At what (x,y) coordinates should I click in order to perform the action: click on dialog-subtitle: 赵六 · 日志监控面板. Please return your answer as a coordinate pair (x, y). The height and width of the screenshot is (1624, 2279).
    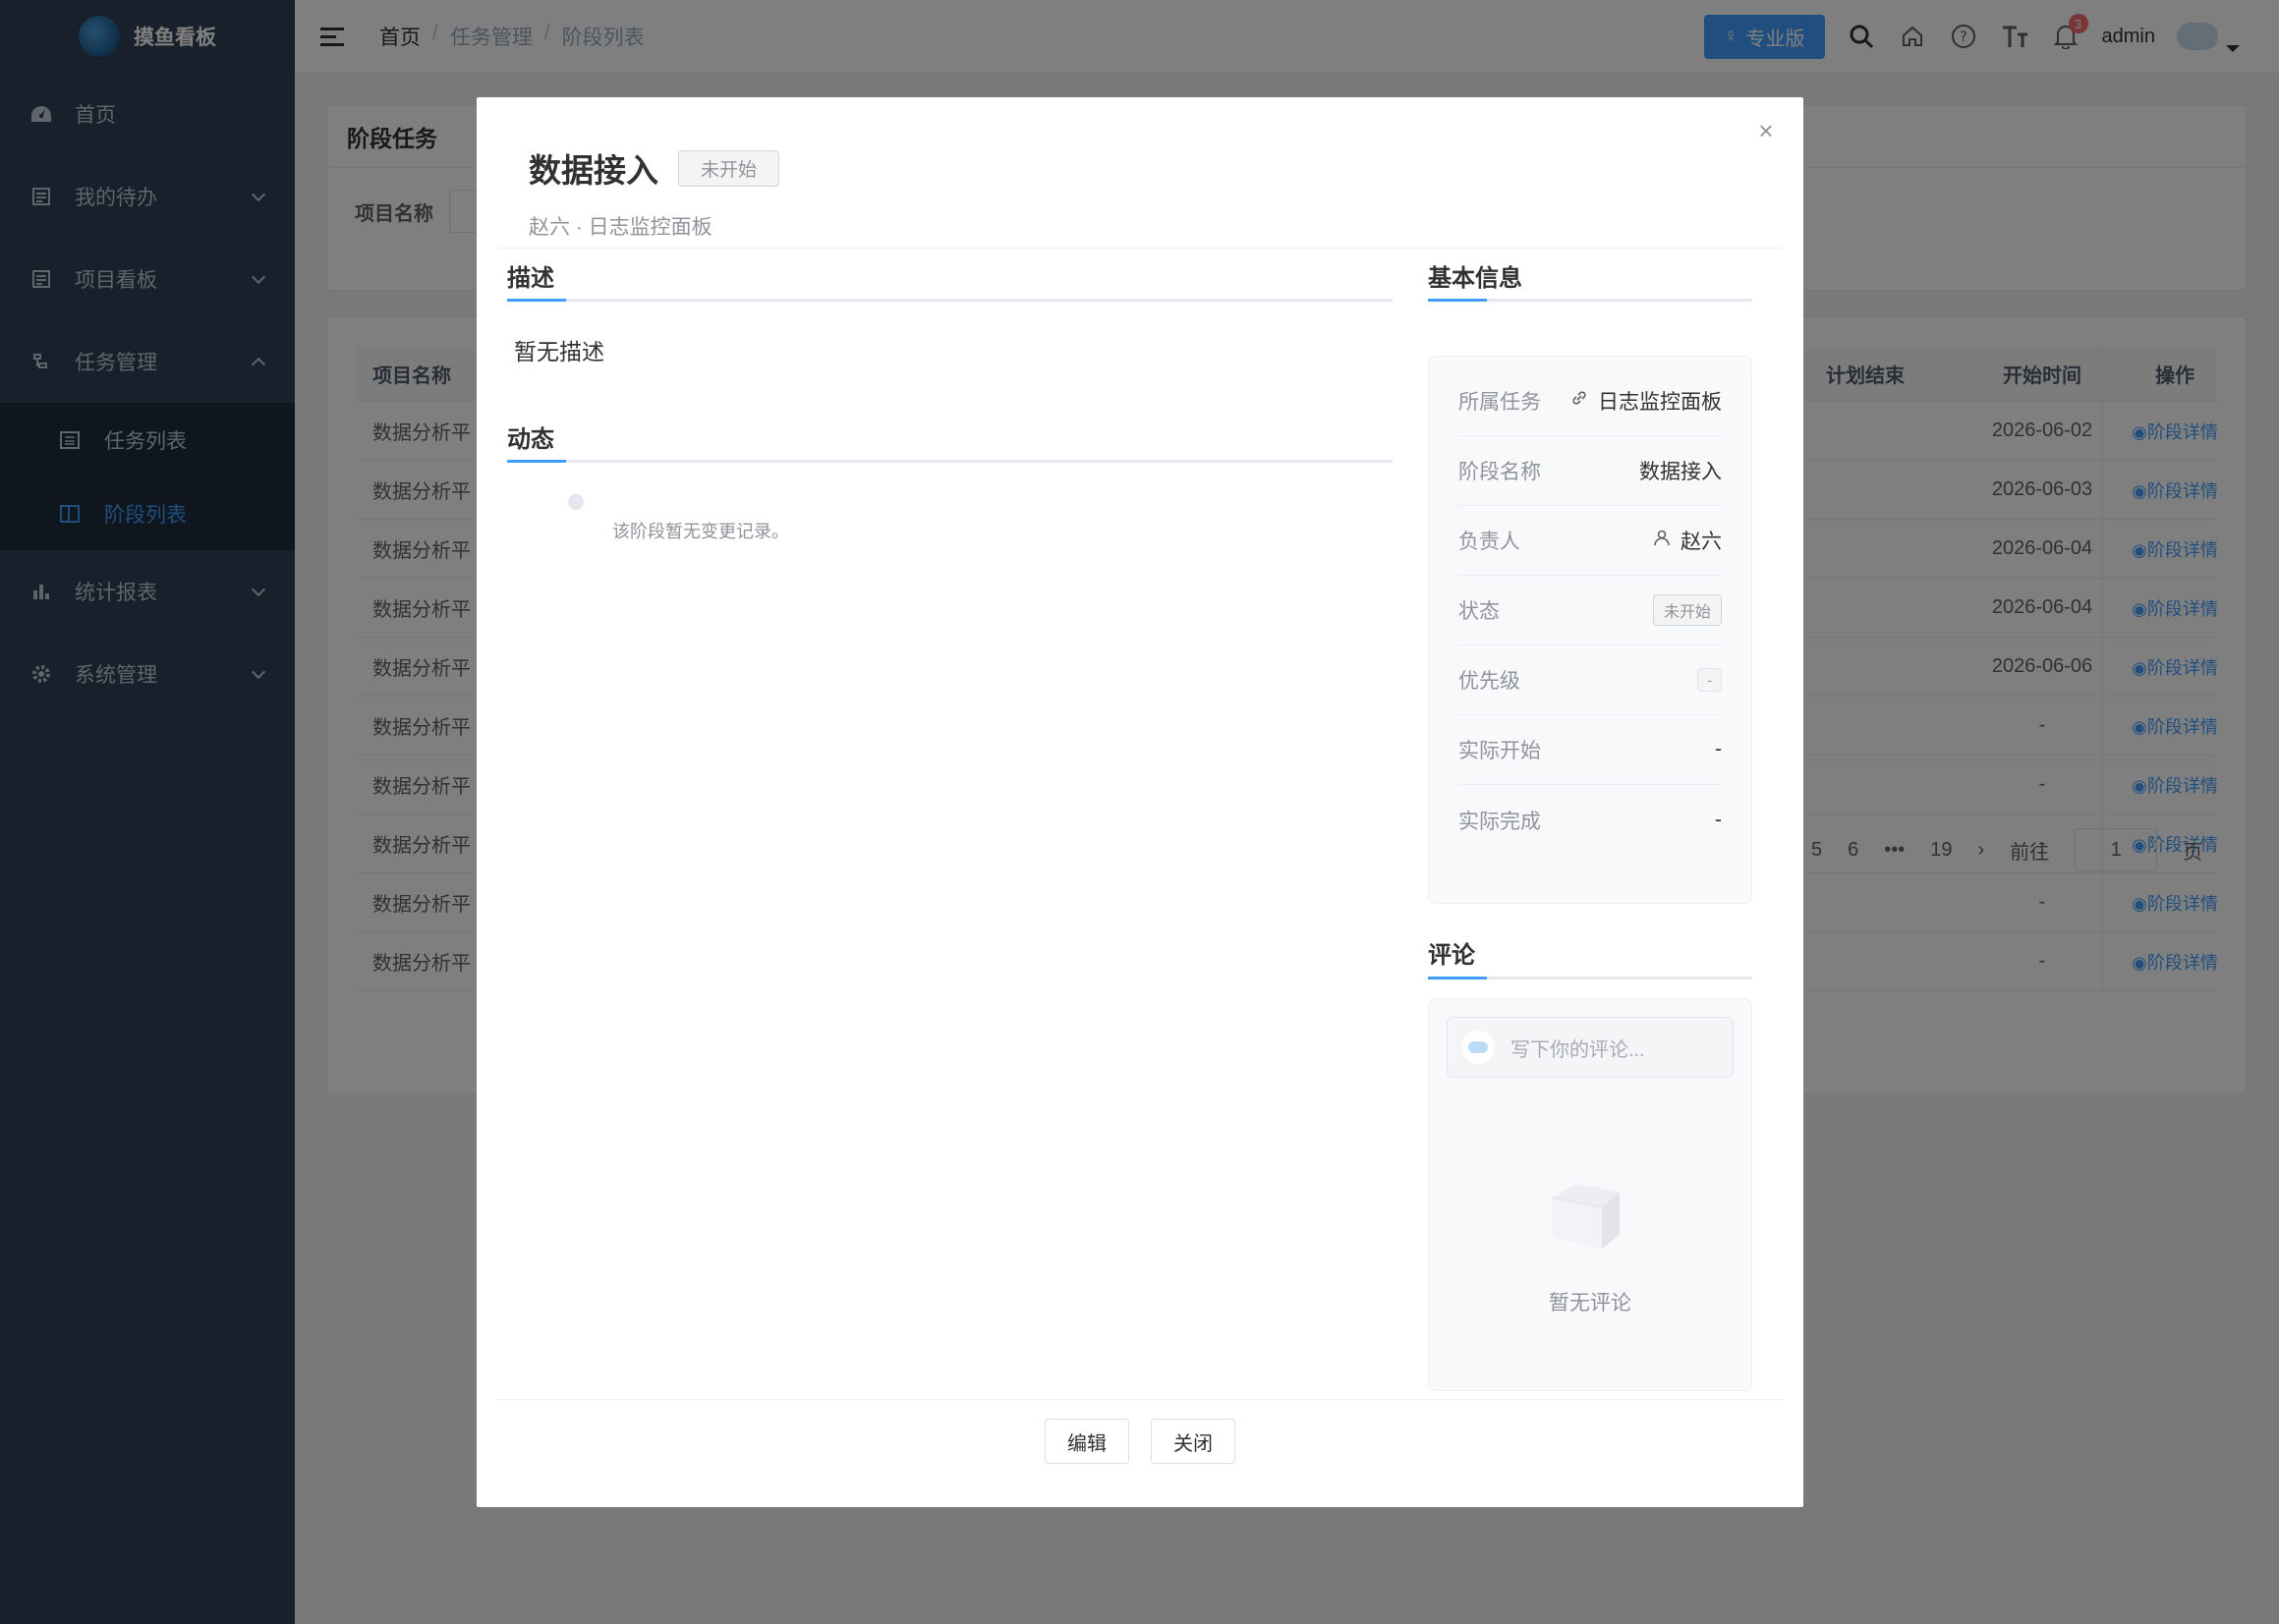
    Looking at the image, I should click on (620, 227).